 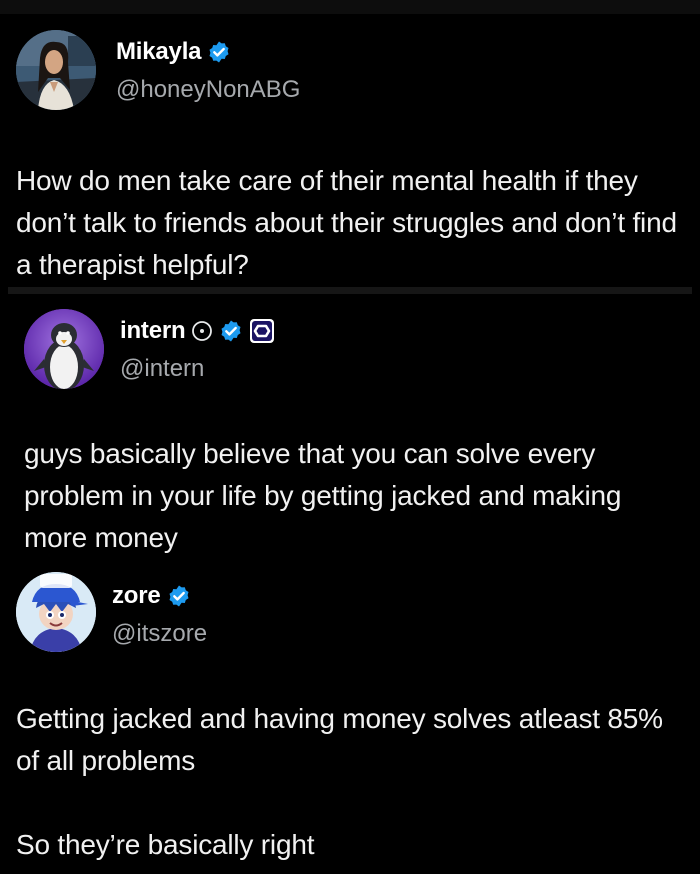 What do you see at coordinates (159, 52) in the screenshot?
I see `display-name: Mikayla` at bounding box center [159, 52].